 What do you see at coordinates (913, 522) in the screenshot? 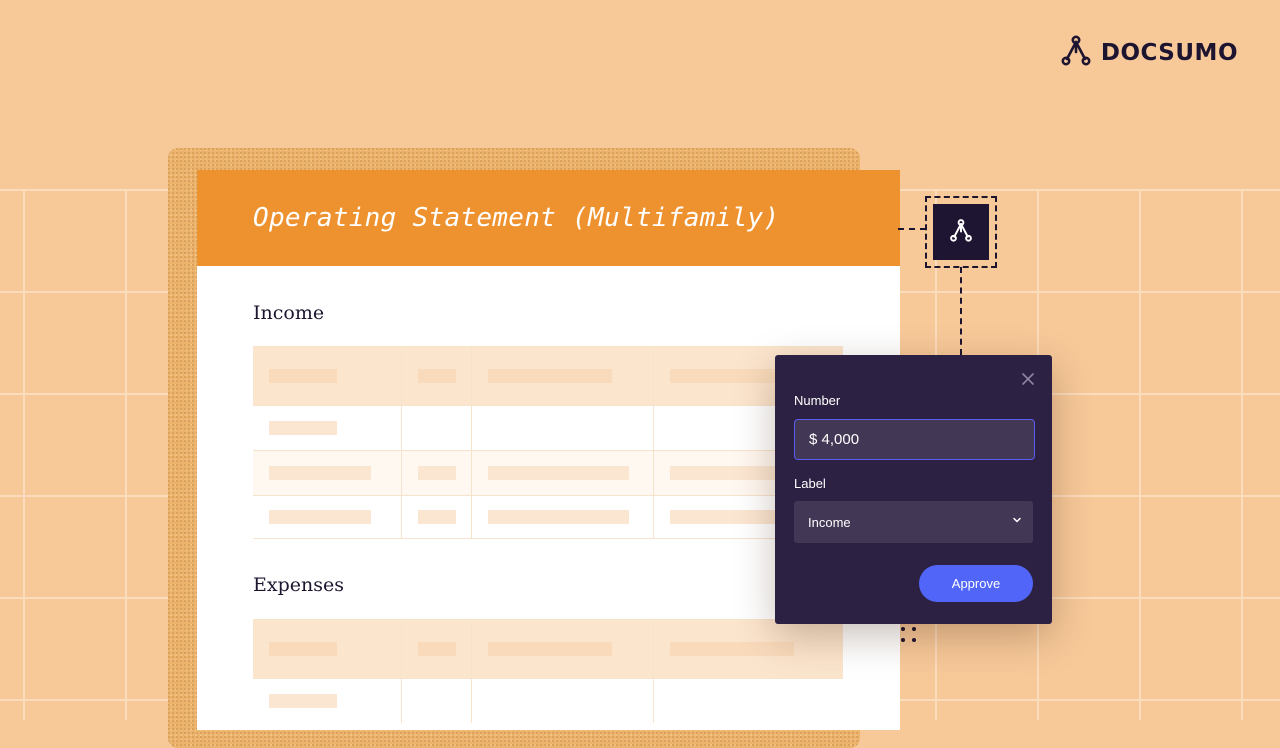
I see `label-select: Income` at bounding box center [913, 522].